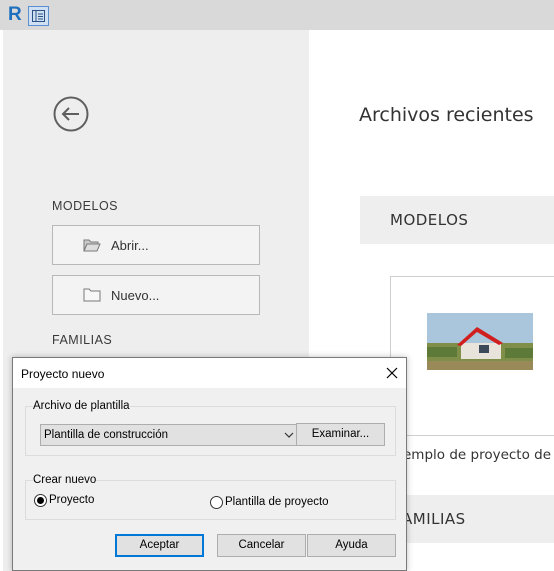 Image resolution: width=554 pixels, height=571 pixels. What do you see at coordinates (478, 455) in the screenshot?
I see `recent-model-caption: emplo de proyecto de a` at bounding box center [478, 455].